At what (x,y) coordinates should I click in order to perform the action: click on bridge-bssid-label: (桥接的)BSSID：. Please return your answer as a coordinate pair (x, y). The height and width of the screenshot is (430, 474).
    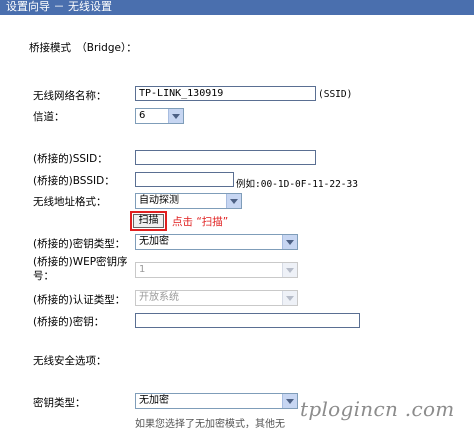
    Looking at the image, I should click on (74, 181).